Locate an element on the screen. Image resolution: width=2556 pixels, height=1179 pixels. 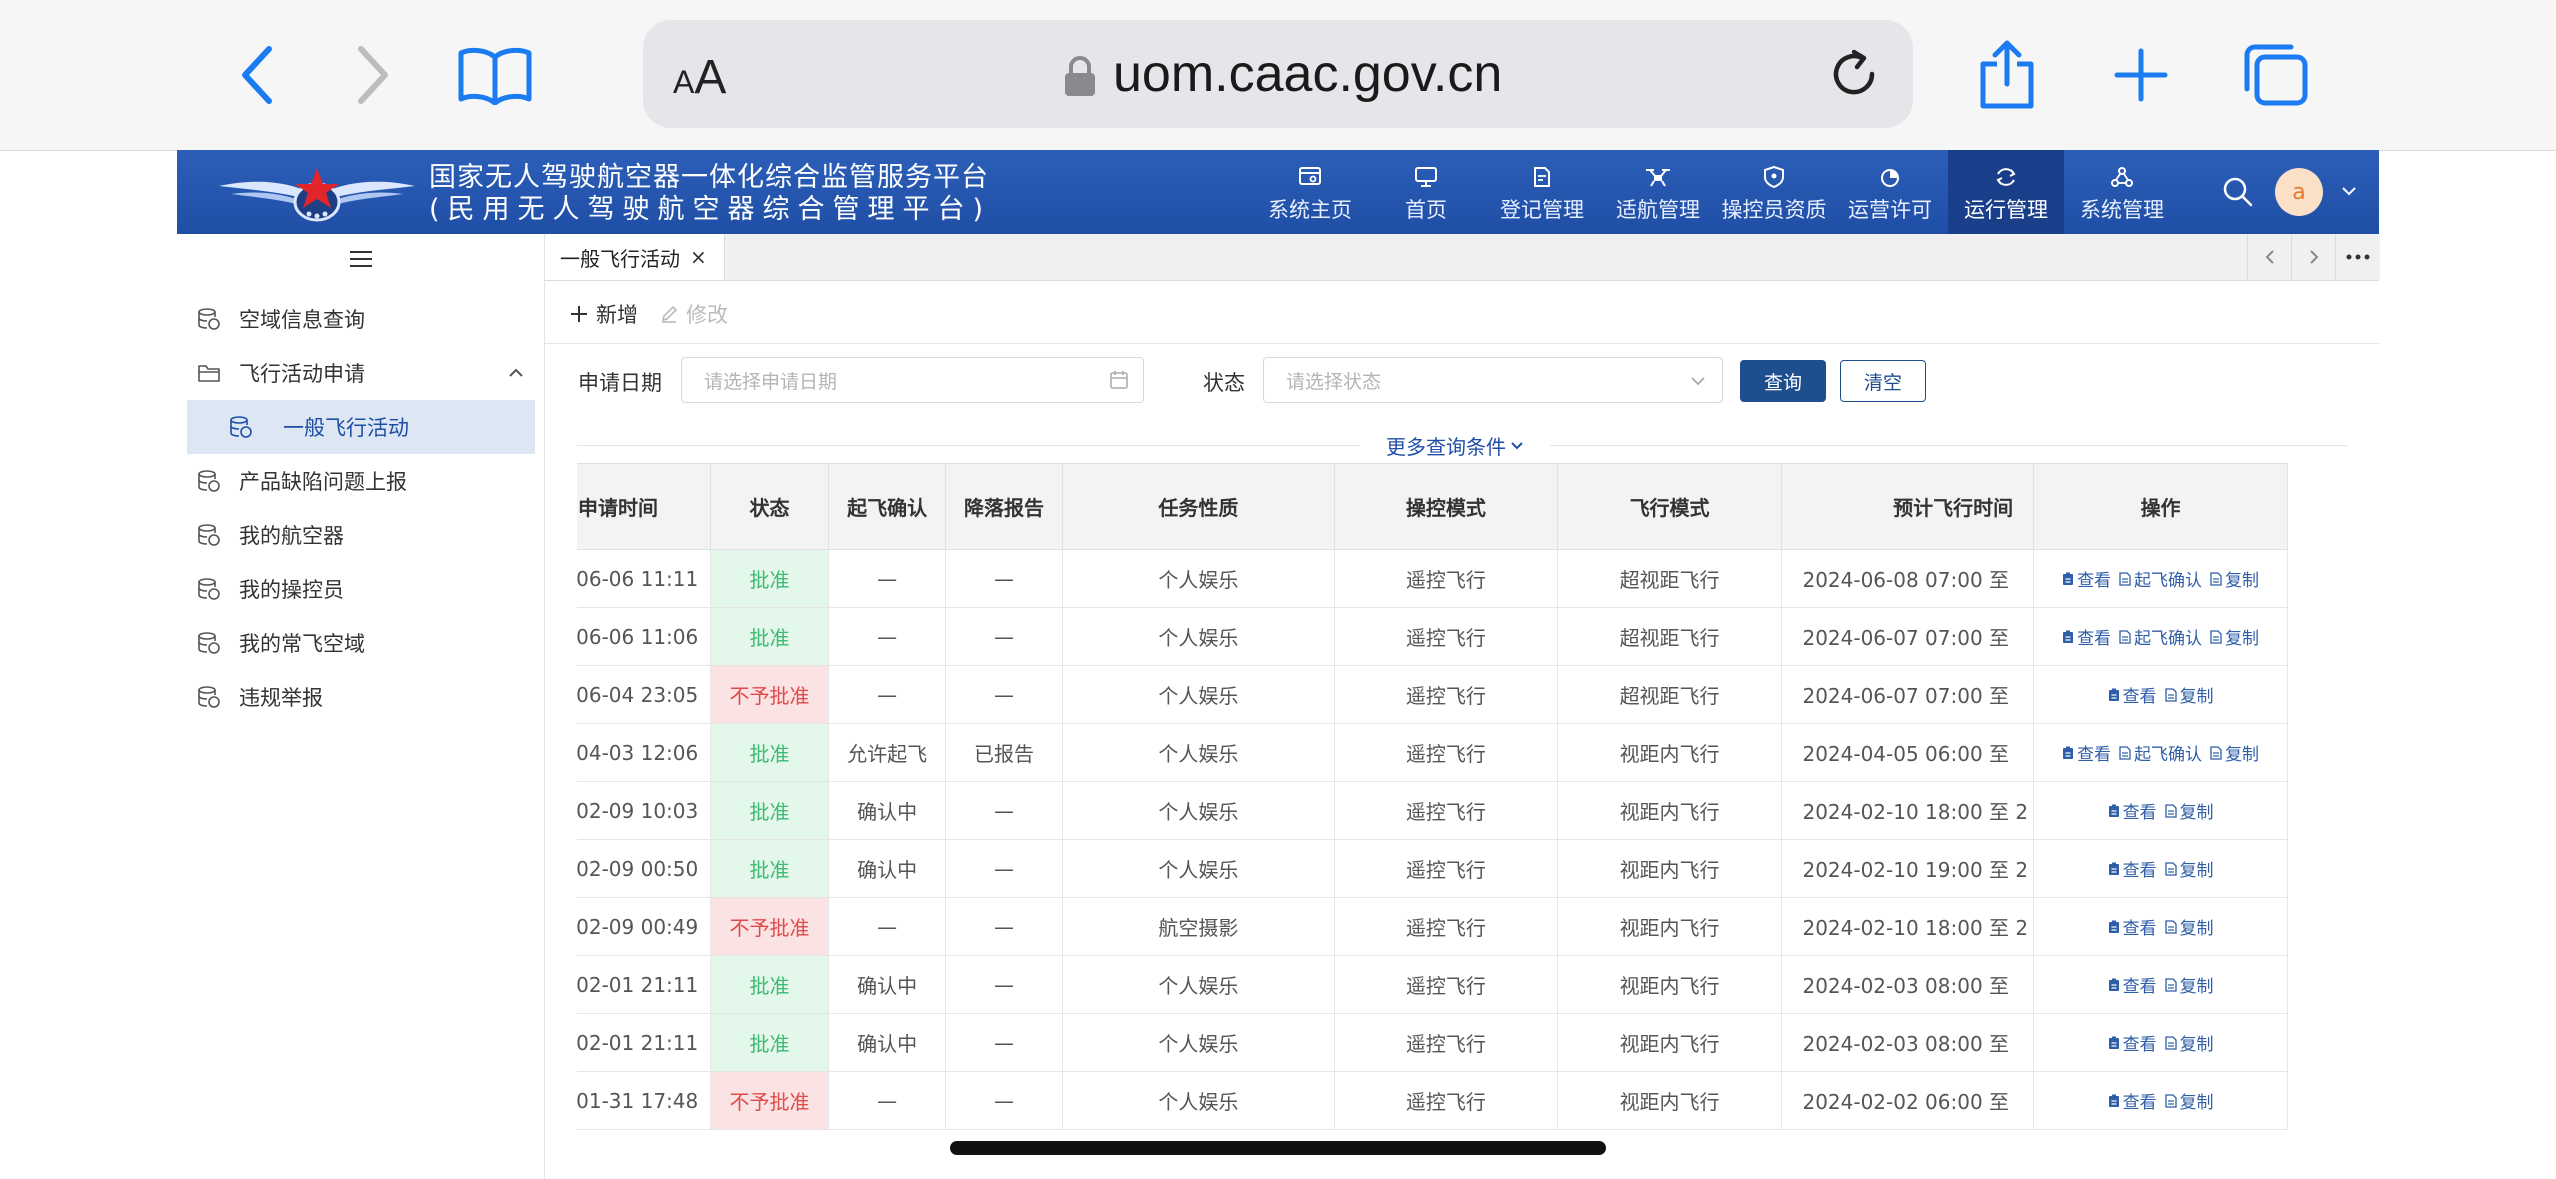
apply-time-cell: 2024-06-06 11:11 is located at coordinates (644, 578).